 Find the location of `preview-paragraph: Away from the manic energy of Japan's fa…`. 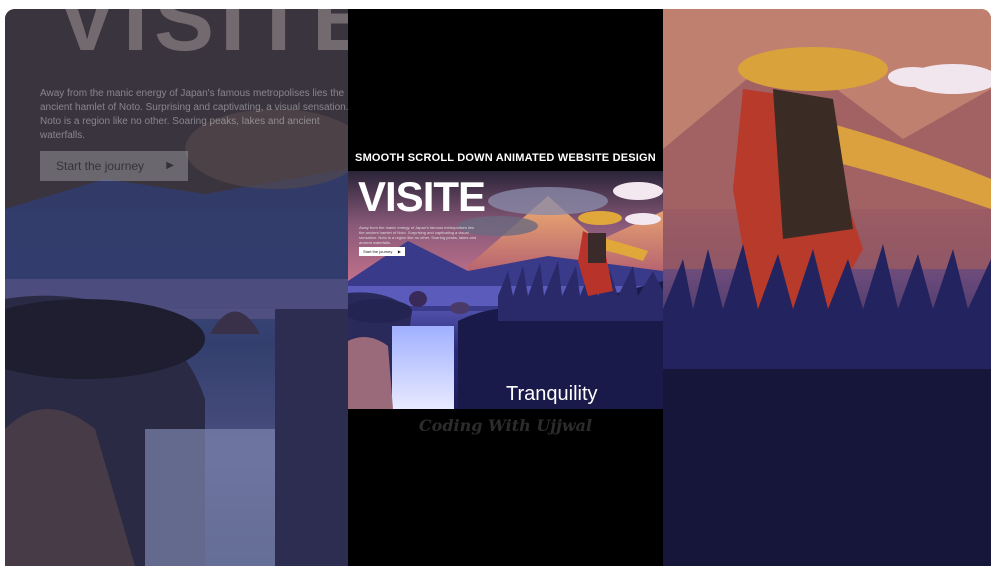

preview-paragraph: Away from the manic energy of Japan's fa… is located at coordinates (418, 235).